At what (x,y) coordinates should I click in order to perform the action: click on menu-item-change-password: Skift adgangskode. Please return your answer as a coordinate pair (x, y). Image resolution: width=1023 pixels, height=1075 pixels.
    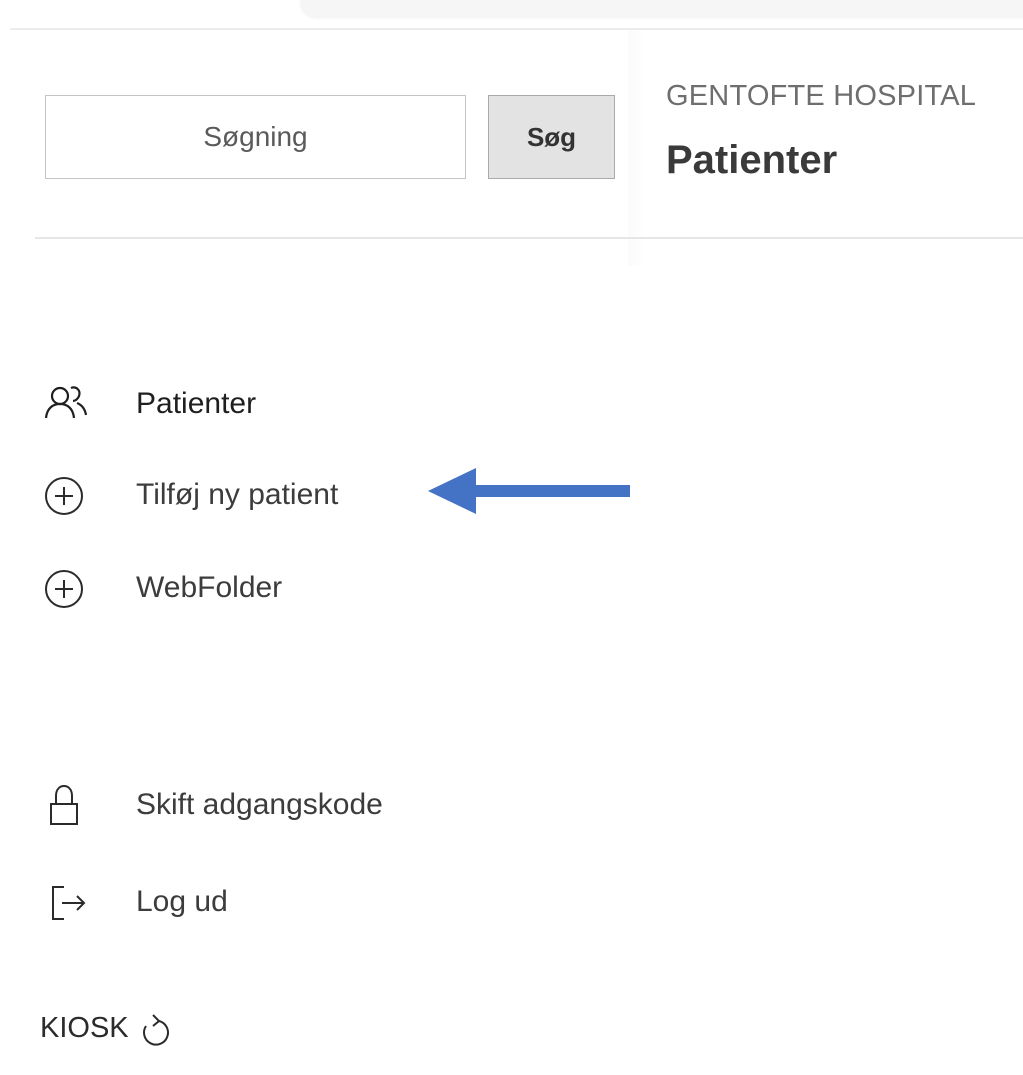
    Looking at the image, I should click on (211, 805).